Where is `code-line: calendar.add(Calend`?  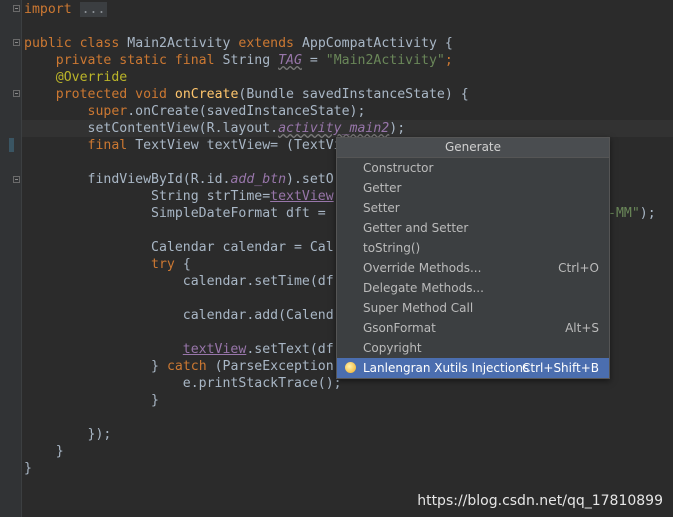 code-line: calendar.add(Calend is located at coordinates (179, 315).